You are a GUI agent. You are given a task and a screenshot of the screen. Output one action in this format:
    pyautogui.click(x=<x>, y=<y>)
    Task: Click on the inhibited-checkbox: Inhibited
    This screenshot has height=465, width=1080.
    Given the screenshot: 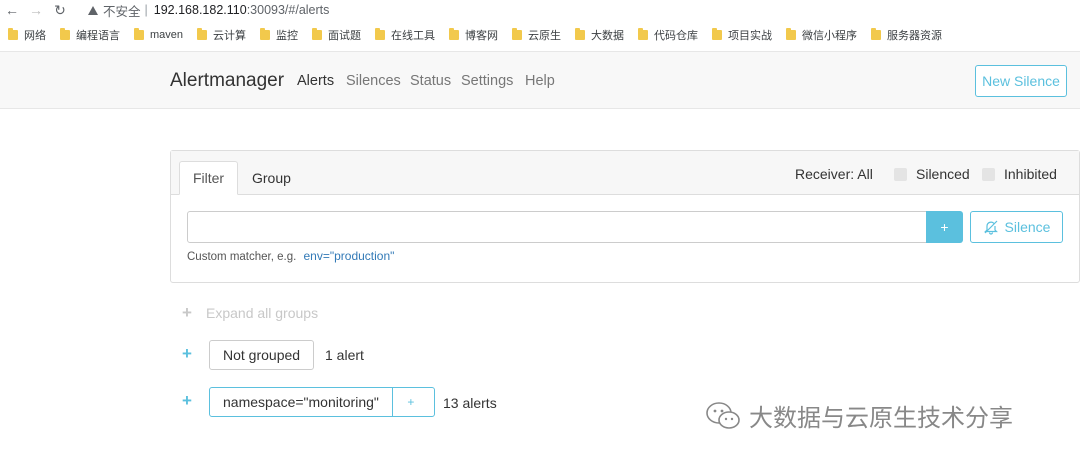 What is the action you would take?
    pyautogui.click(x=1019, y=174)
    